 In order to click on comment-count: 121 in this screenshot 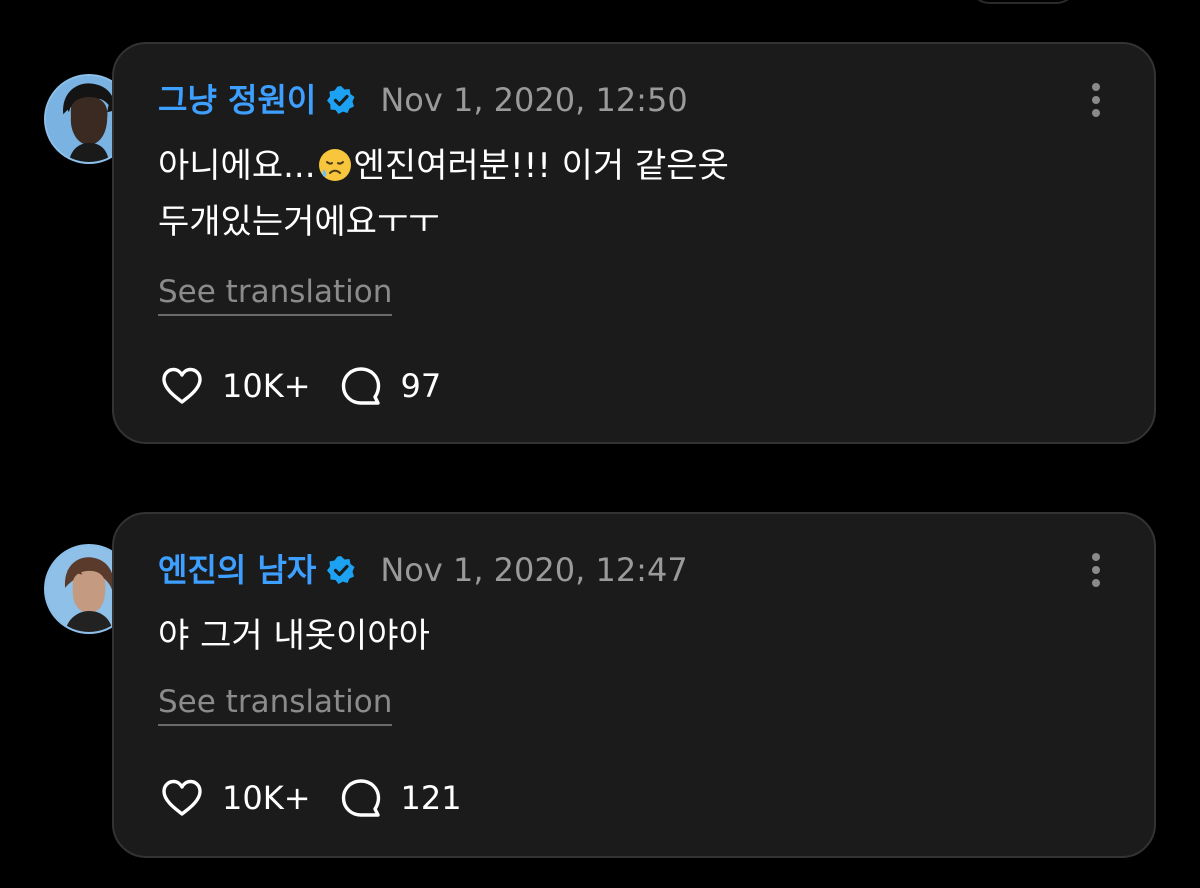, I will do `click(431, 798)`.